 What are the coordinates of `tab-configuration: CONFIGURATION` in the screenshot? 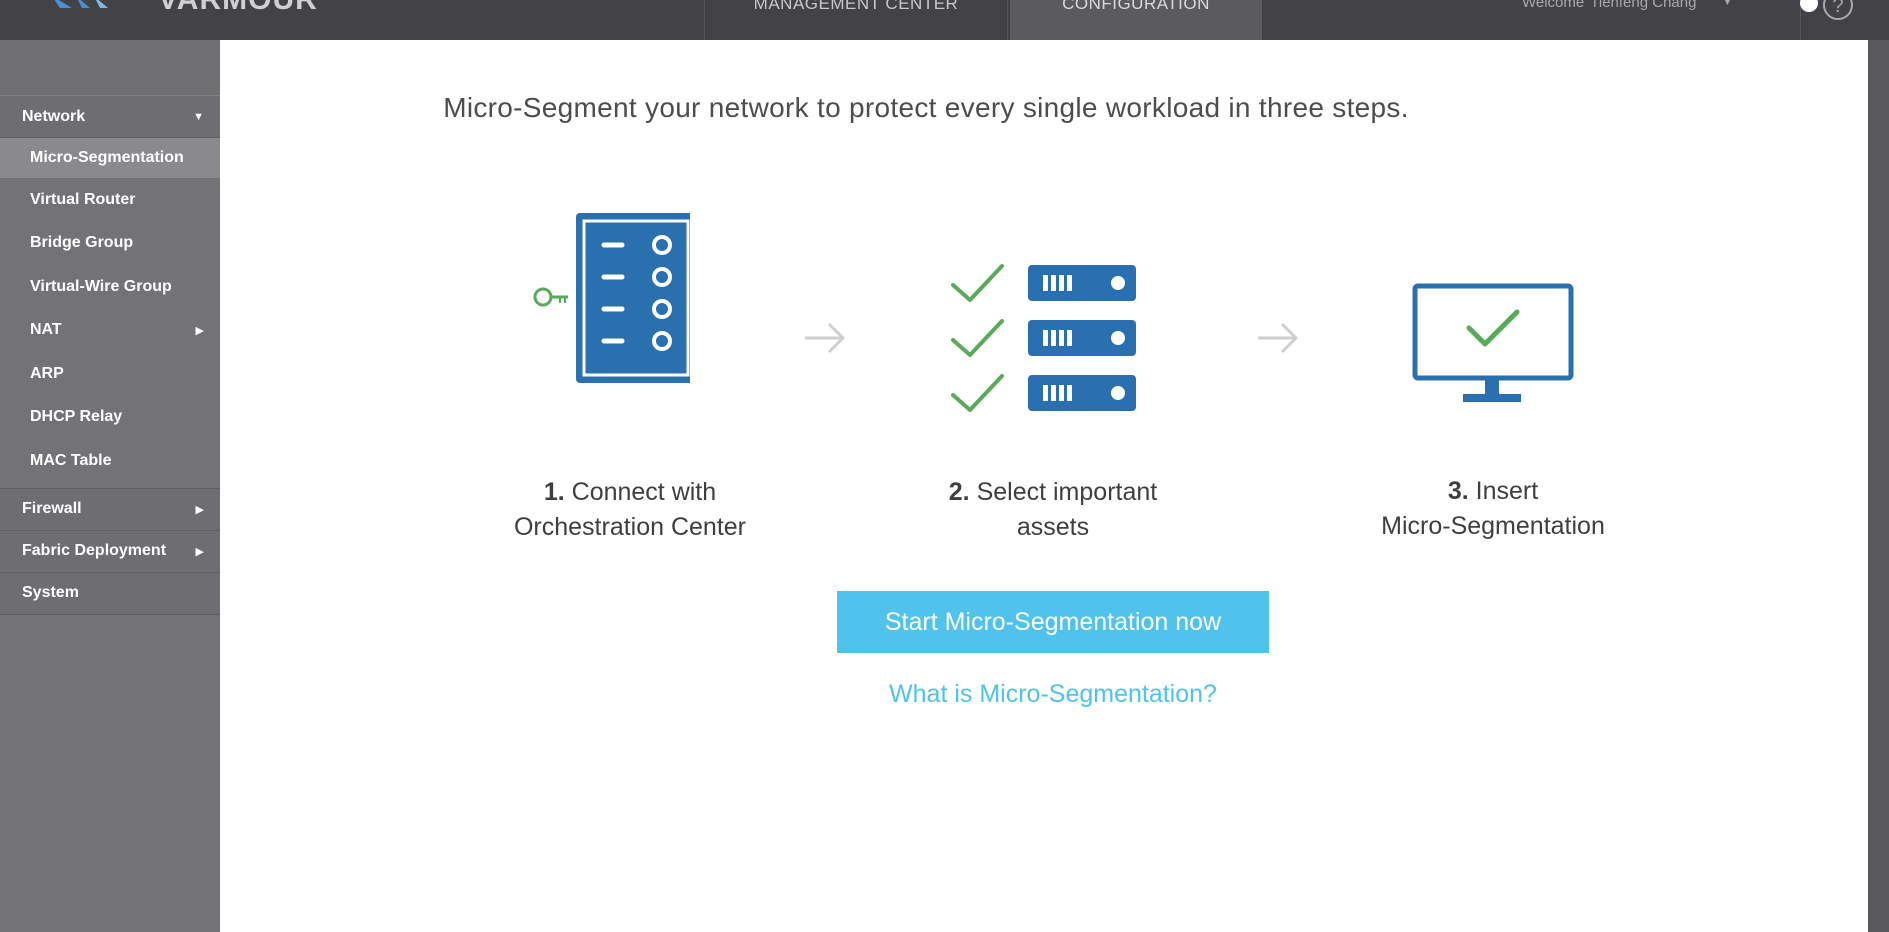 It's located at (1136, 20).